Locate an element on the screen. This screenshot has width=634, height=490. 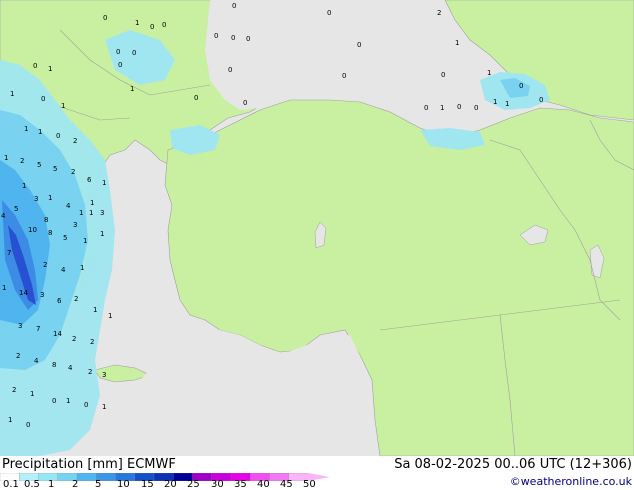
valid-time: Sa 08-02-2025 00..06 UTC (12+306) is located at coordinates (513, 464).